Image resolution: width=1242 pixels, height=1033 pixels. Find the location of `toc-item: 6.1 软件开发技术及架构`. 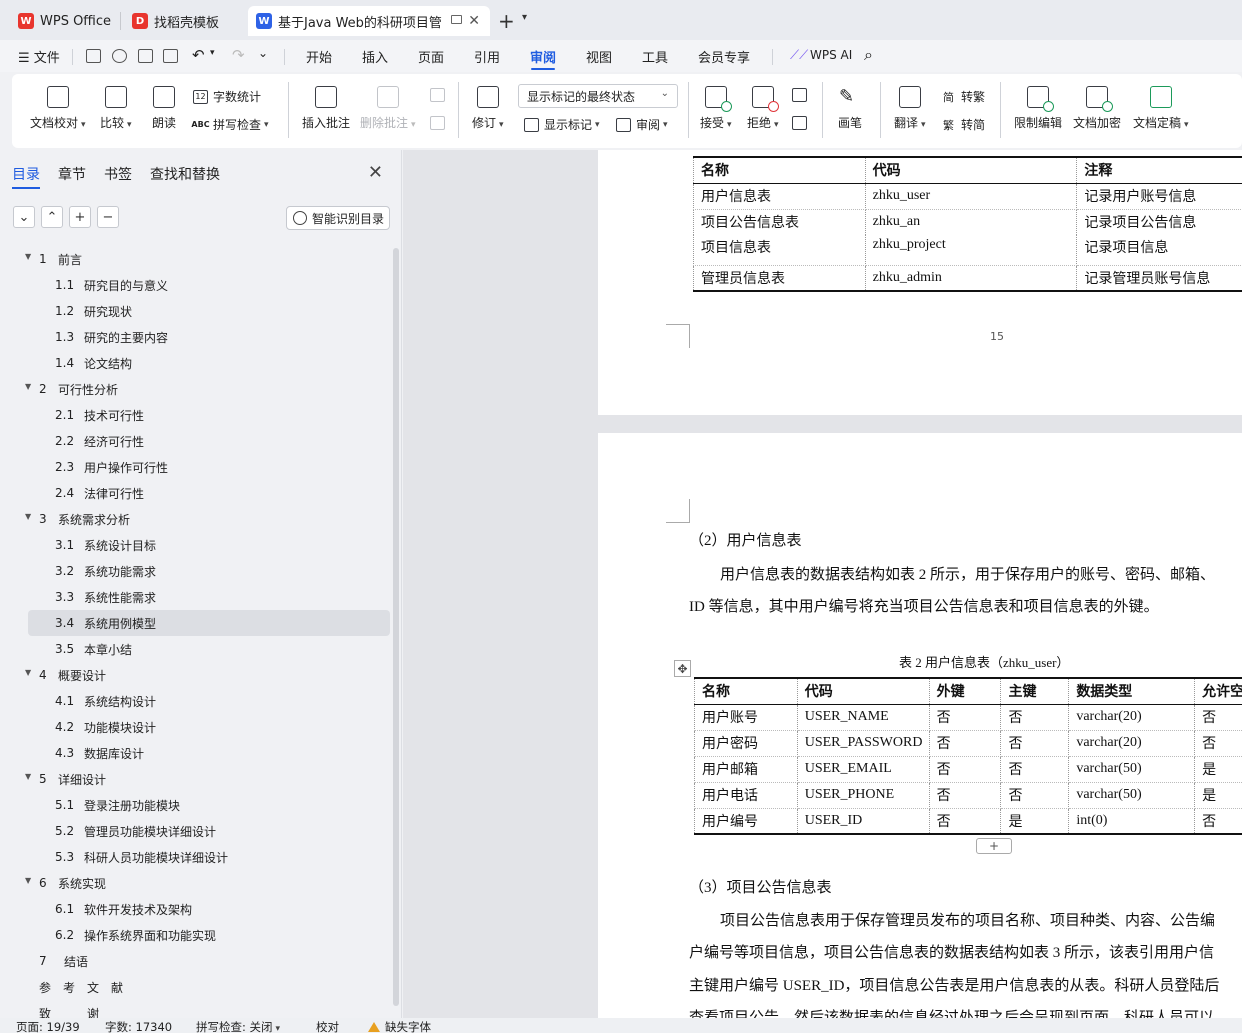

toc-item: 6.1 软件开发技术及架构 is located at coordinates (196, 909).